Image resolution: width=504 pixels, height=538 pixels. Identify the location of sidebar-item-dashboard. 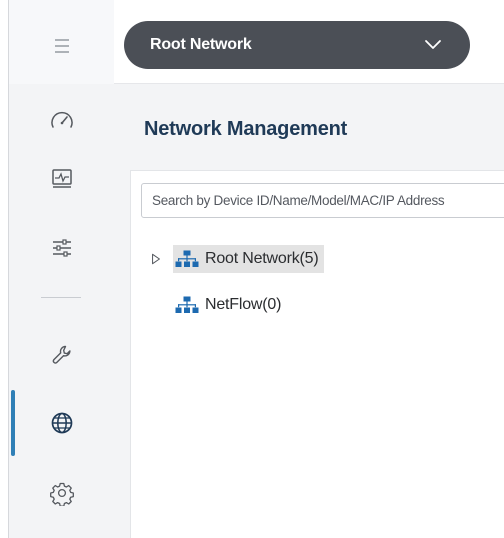
(62, 121).